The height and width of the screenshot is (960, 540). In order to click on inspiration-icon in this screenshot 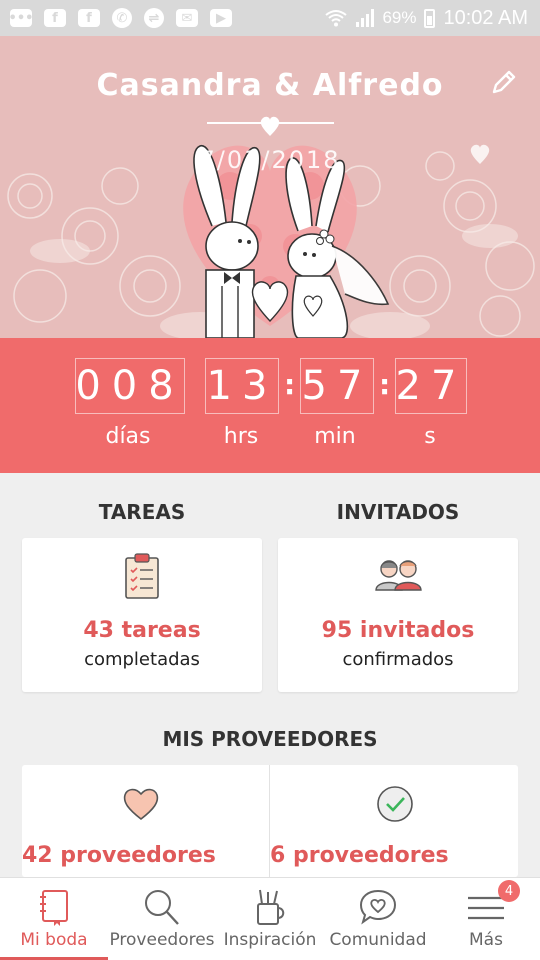, I will do `click(271, 907)`.